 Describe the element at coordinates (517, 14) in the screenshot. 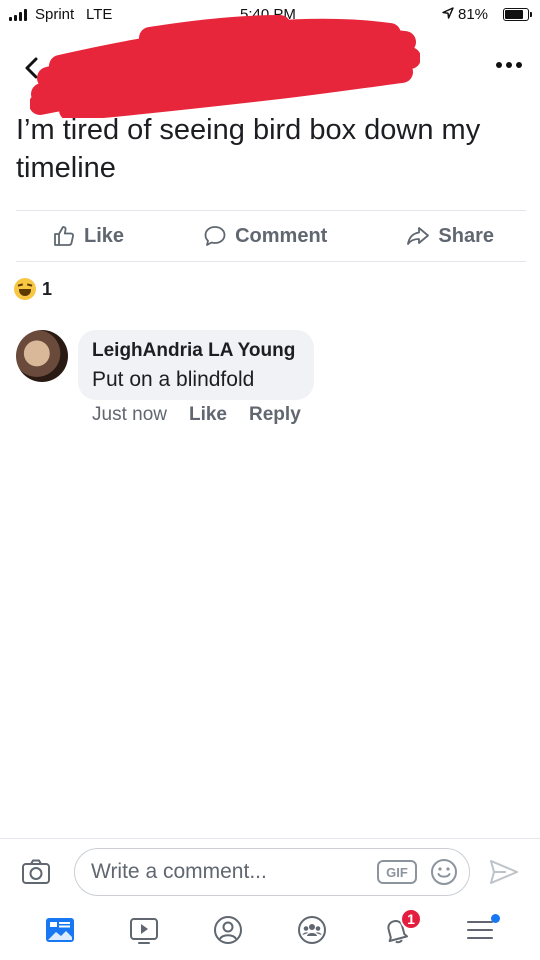

I see `battery-icon` at that location.